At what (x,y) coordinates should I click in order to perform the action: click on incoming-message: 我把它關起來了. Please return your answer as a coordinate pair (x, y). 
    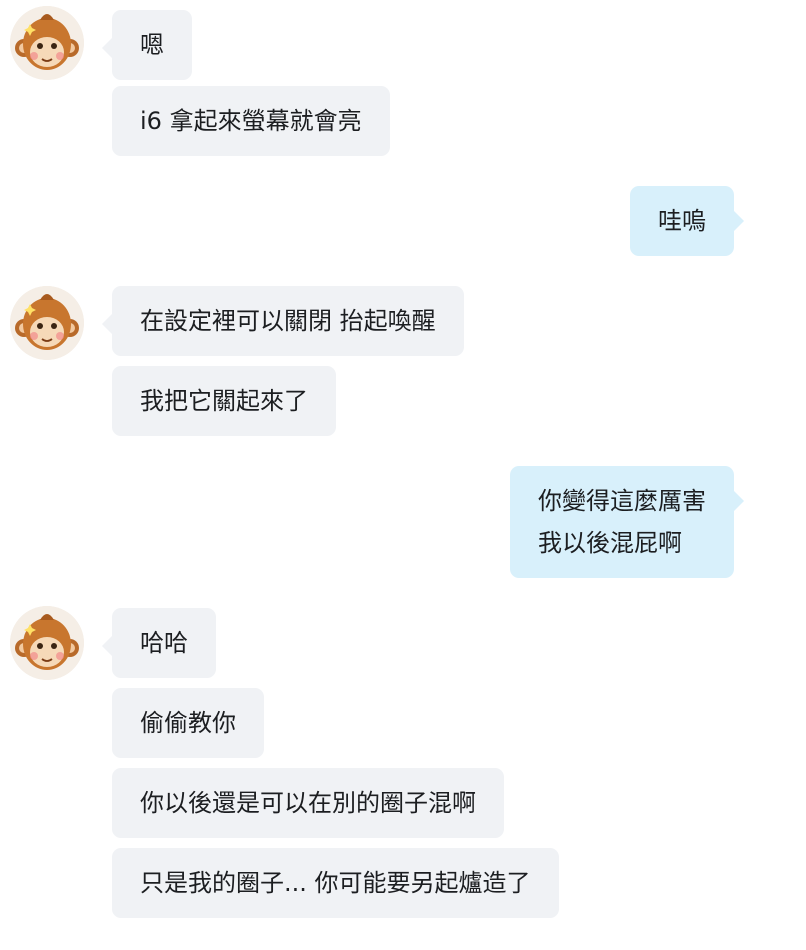
    Looking at the image, I should click on (224, 401).